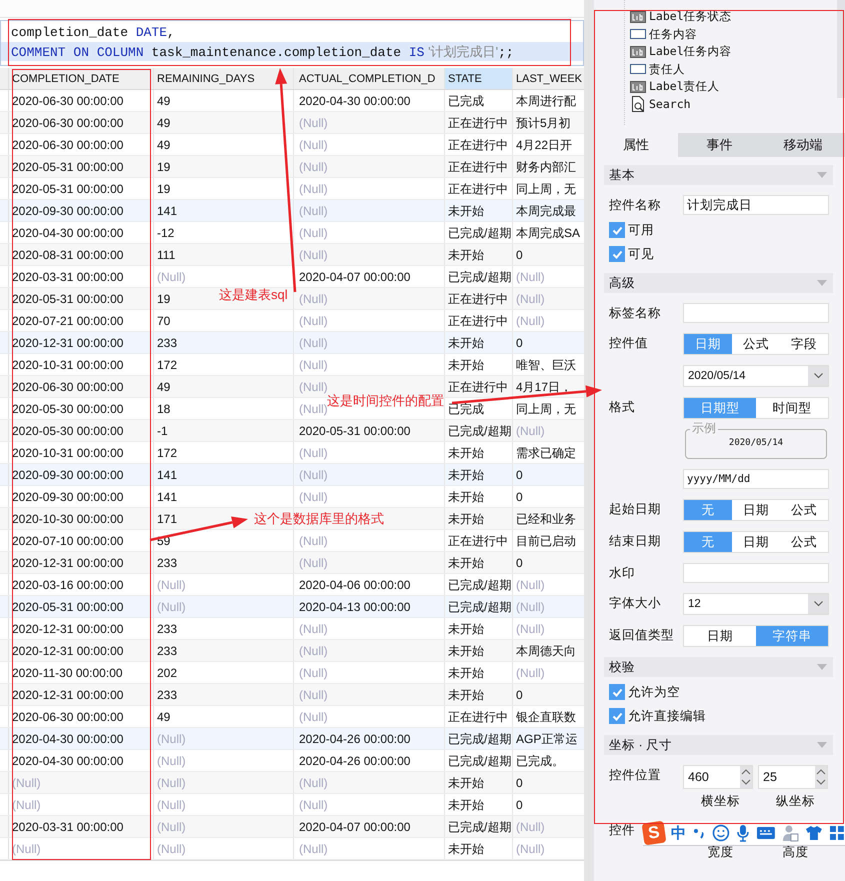 This screenshot has width=845, height=881. I want to click on shirt-icon, so click(814, 833).